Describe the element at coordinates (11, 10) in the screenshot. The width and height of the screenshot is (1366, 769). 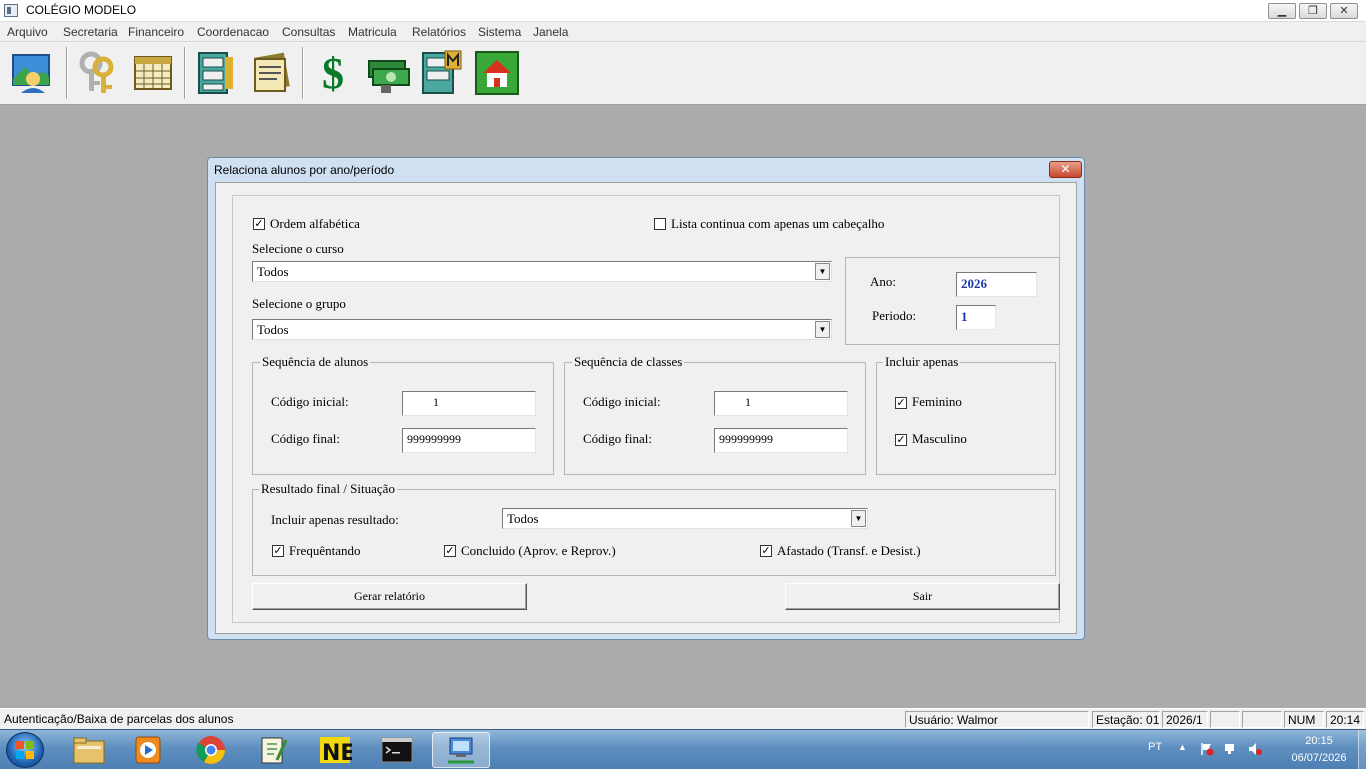
I see `app-icon` at that location.